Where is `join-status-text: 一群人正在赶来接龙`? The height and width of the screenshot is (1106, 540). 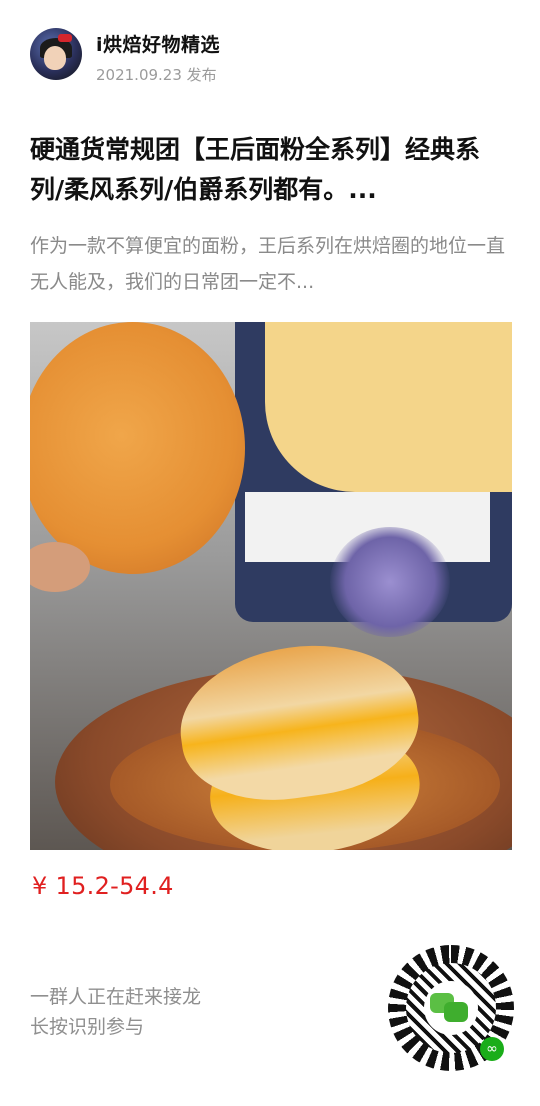
join-status-text: 一群人正在赶来接龙 is located at coordinates (116, 997).